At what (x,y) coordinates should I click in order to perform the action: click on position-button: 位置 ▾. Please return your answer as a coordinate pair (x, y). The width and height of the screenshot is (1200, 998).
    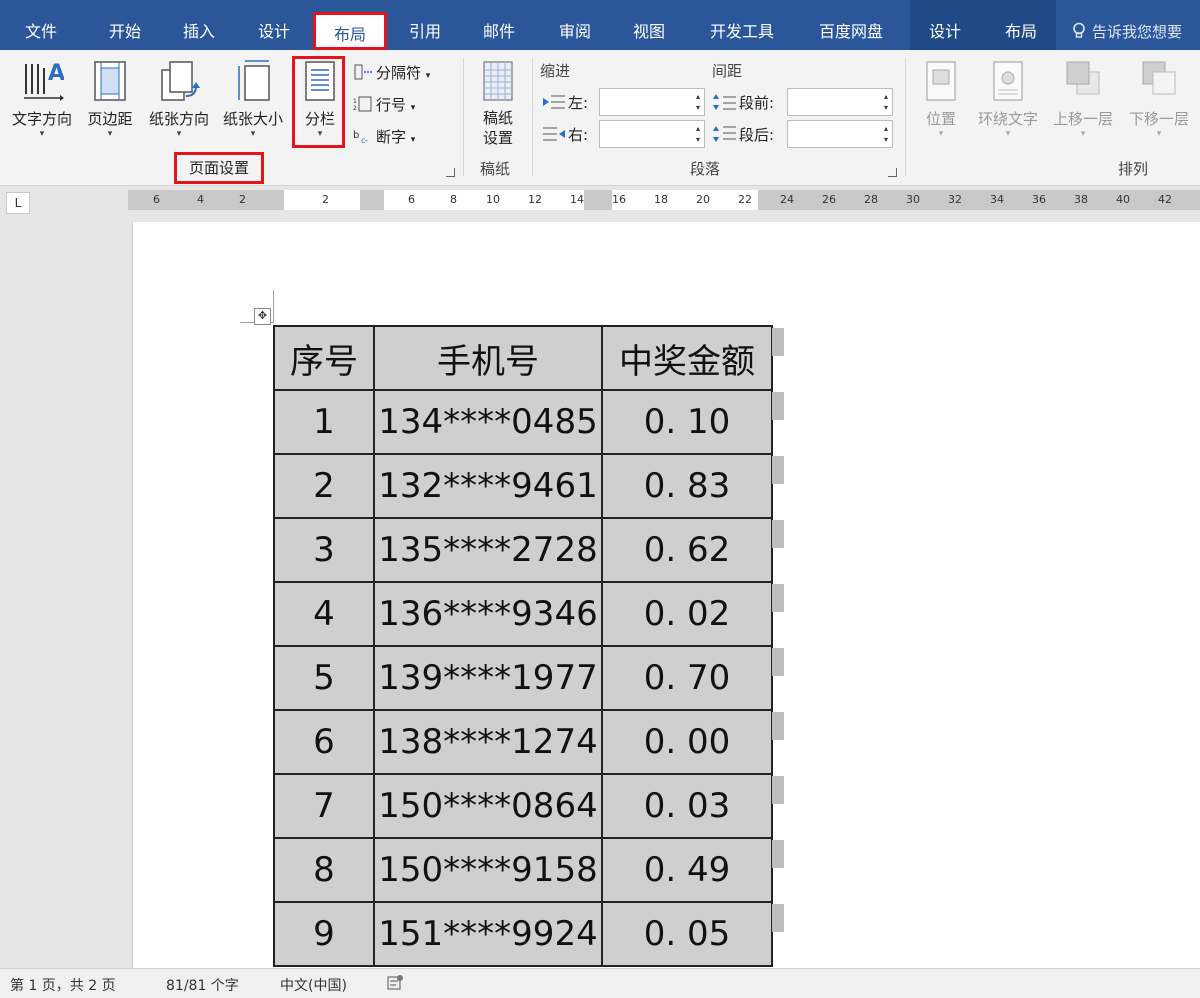
    Looking at the image, I should click on (941, 98).